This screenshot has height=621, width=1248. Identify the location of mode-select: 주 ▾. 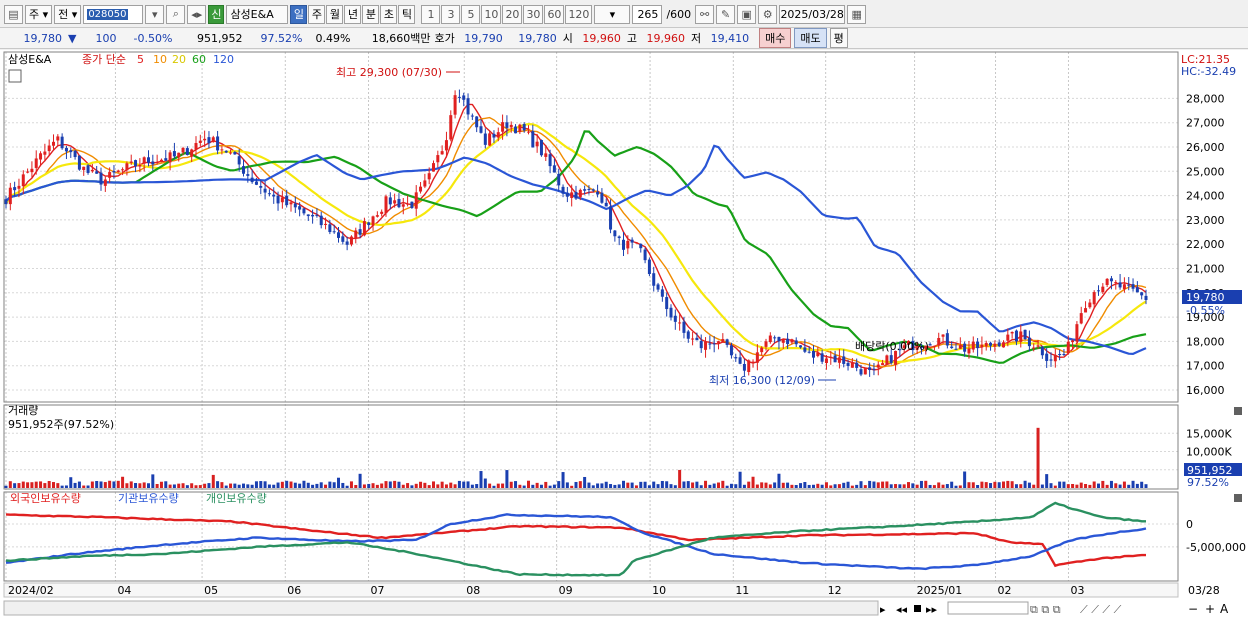
(39, 14).